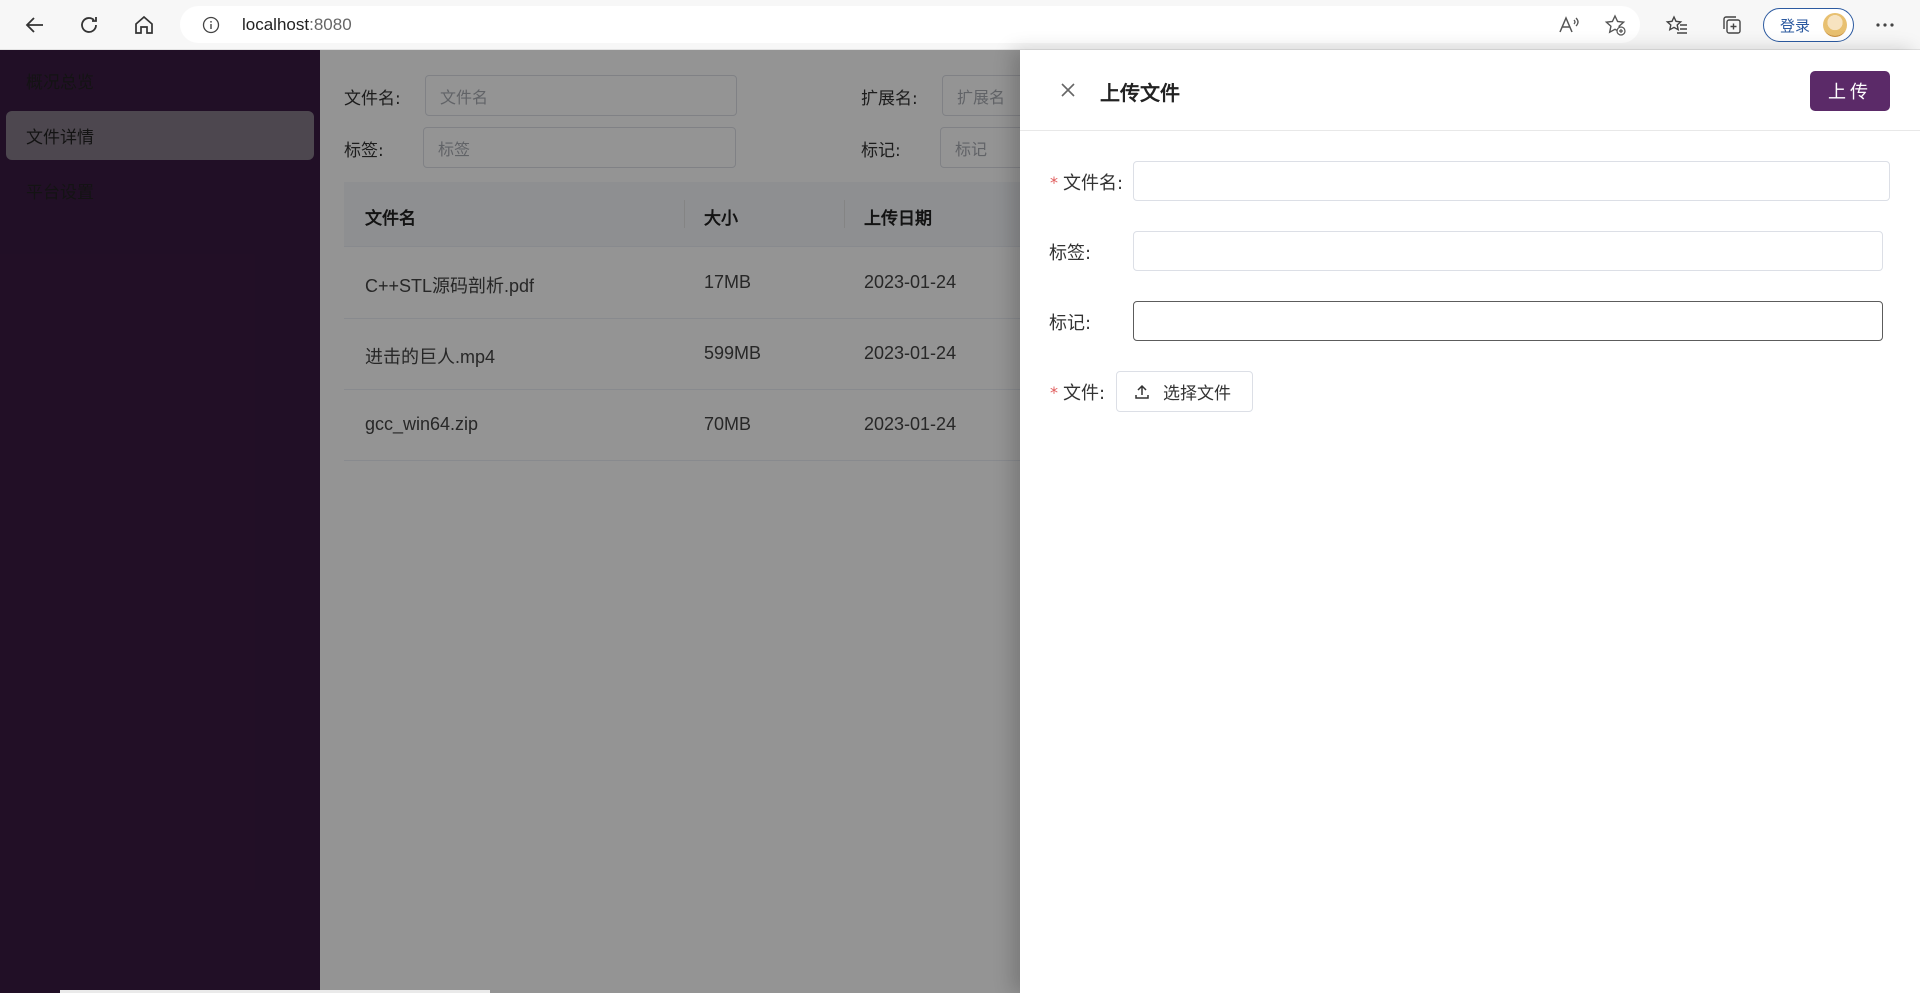 The image size is (1920, 993). What do you see at coordinates (1732, 25) in the screenshot?
I see `collections-icon` at bounding box center [1732, 25].